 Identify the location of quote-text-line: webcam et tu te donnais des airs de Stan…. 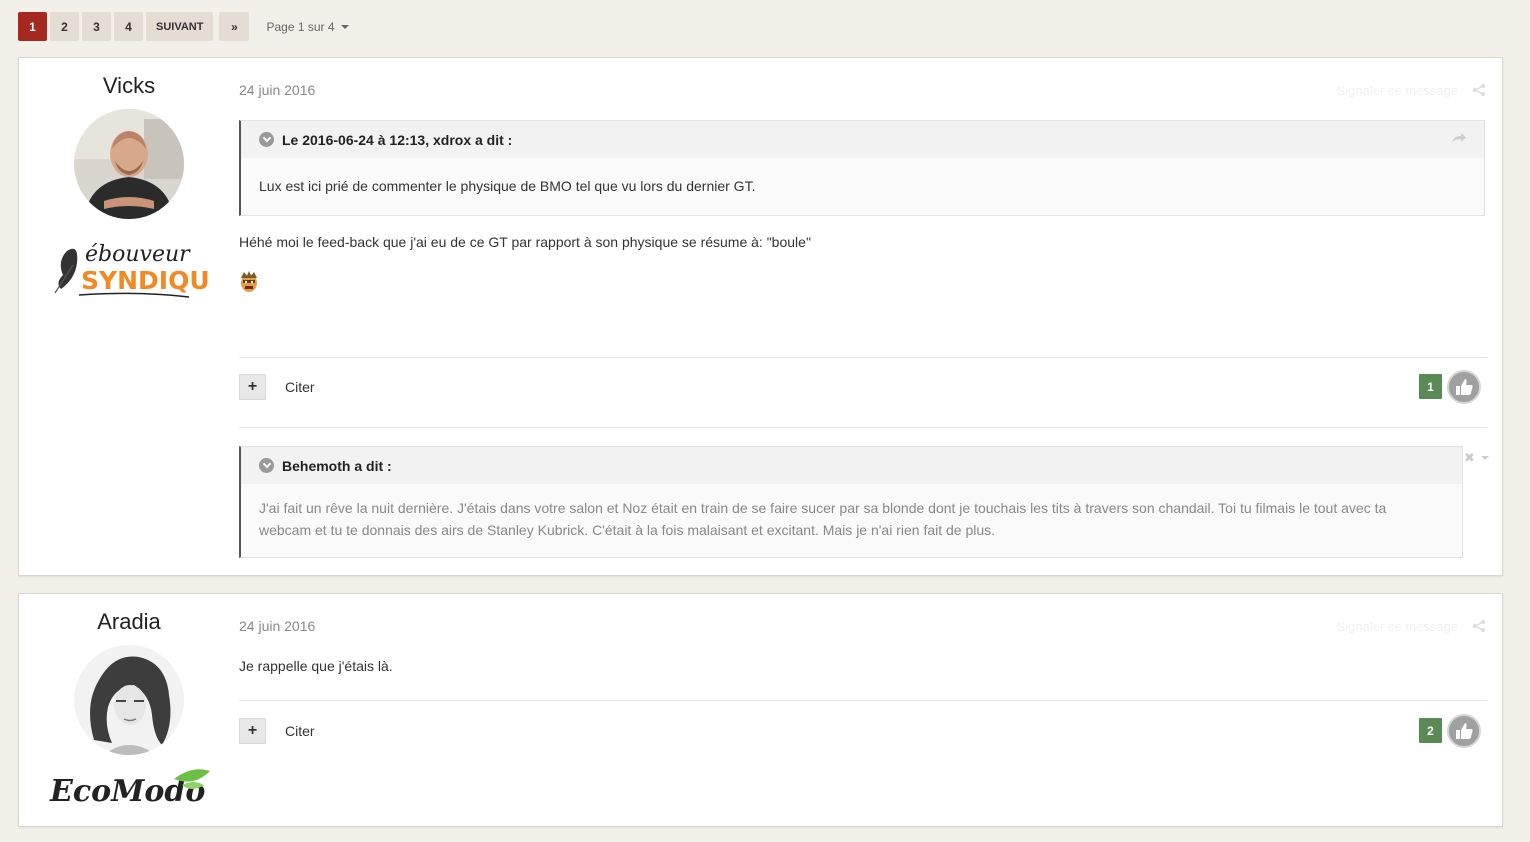
(627, 530).